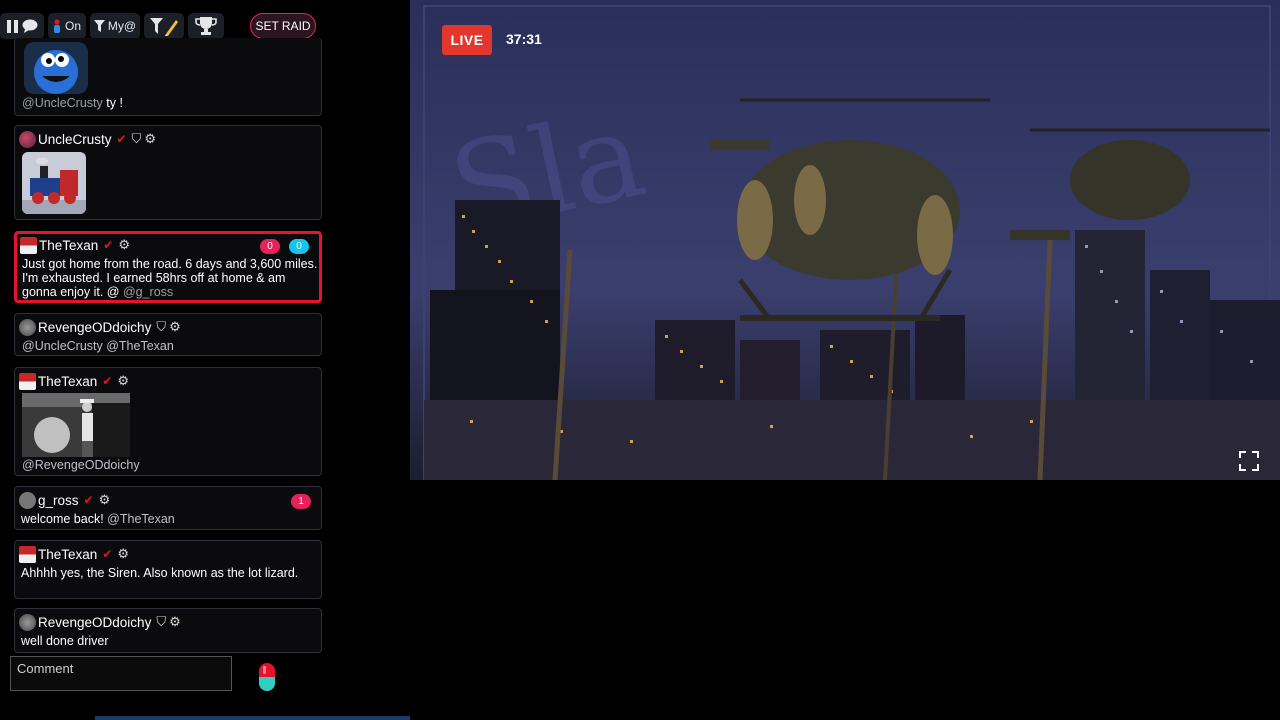 The height and width of the screenshot is (720, 1280). I want to click on mention-link: @RevengeODdoichy, so click(81, 465).